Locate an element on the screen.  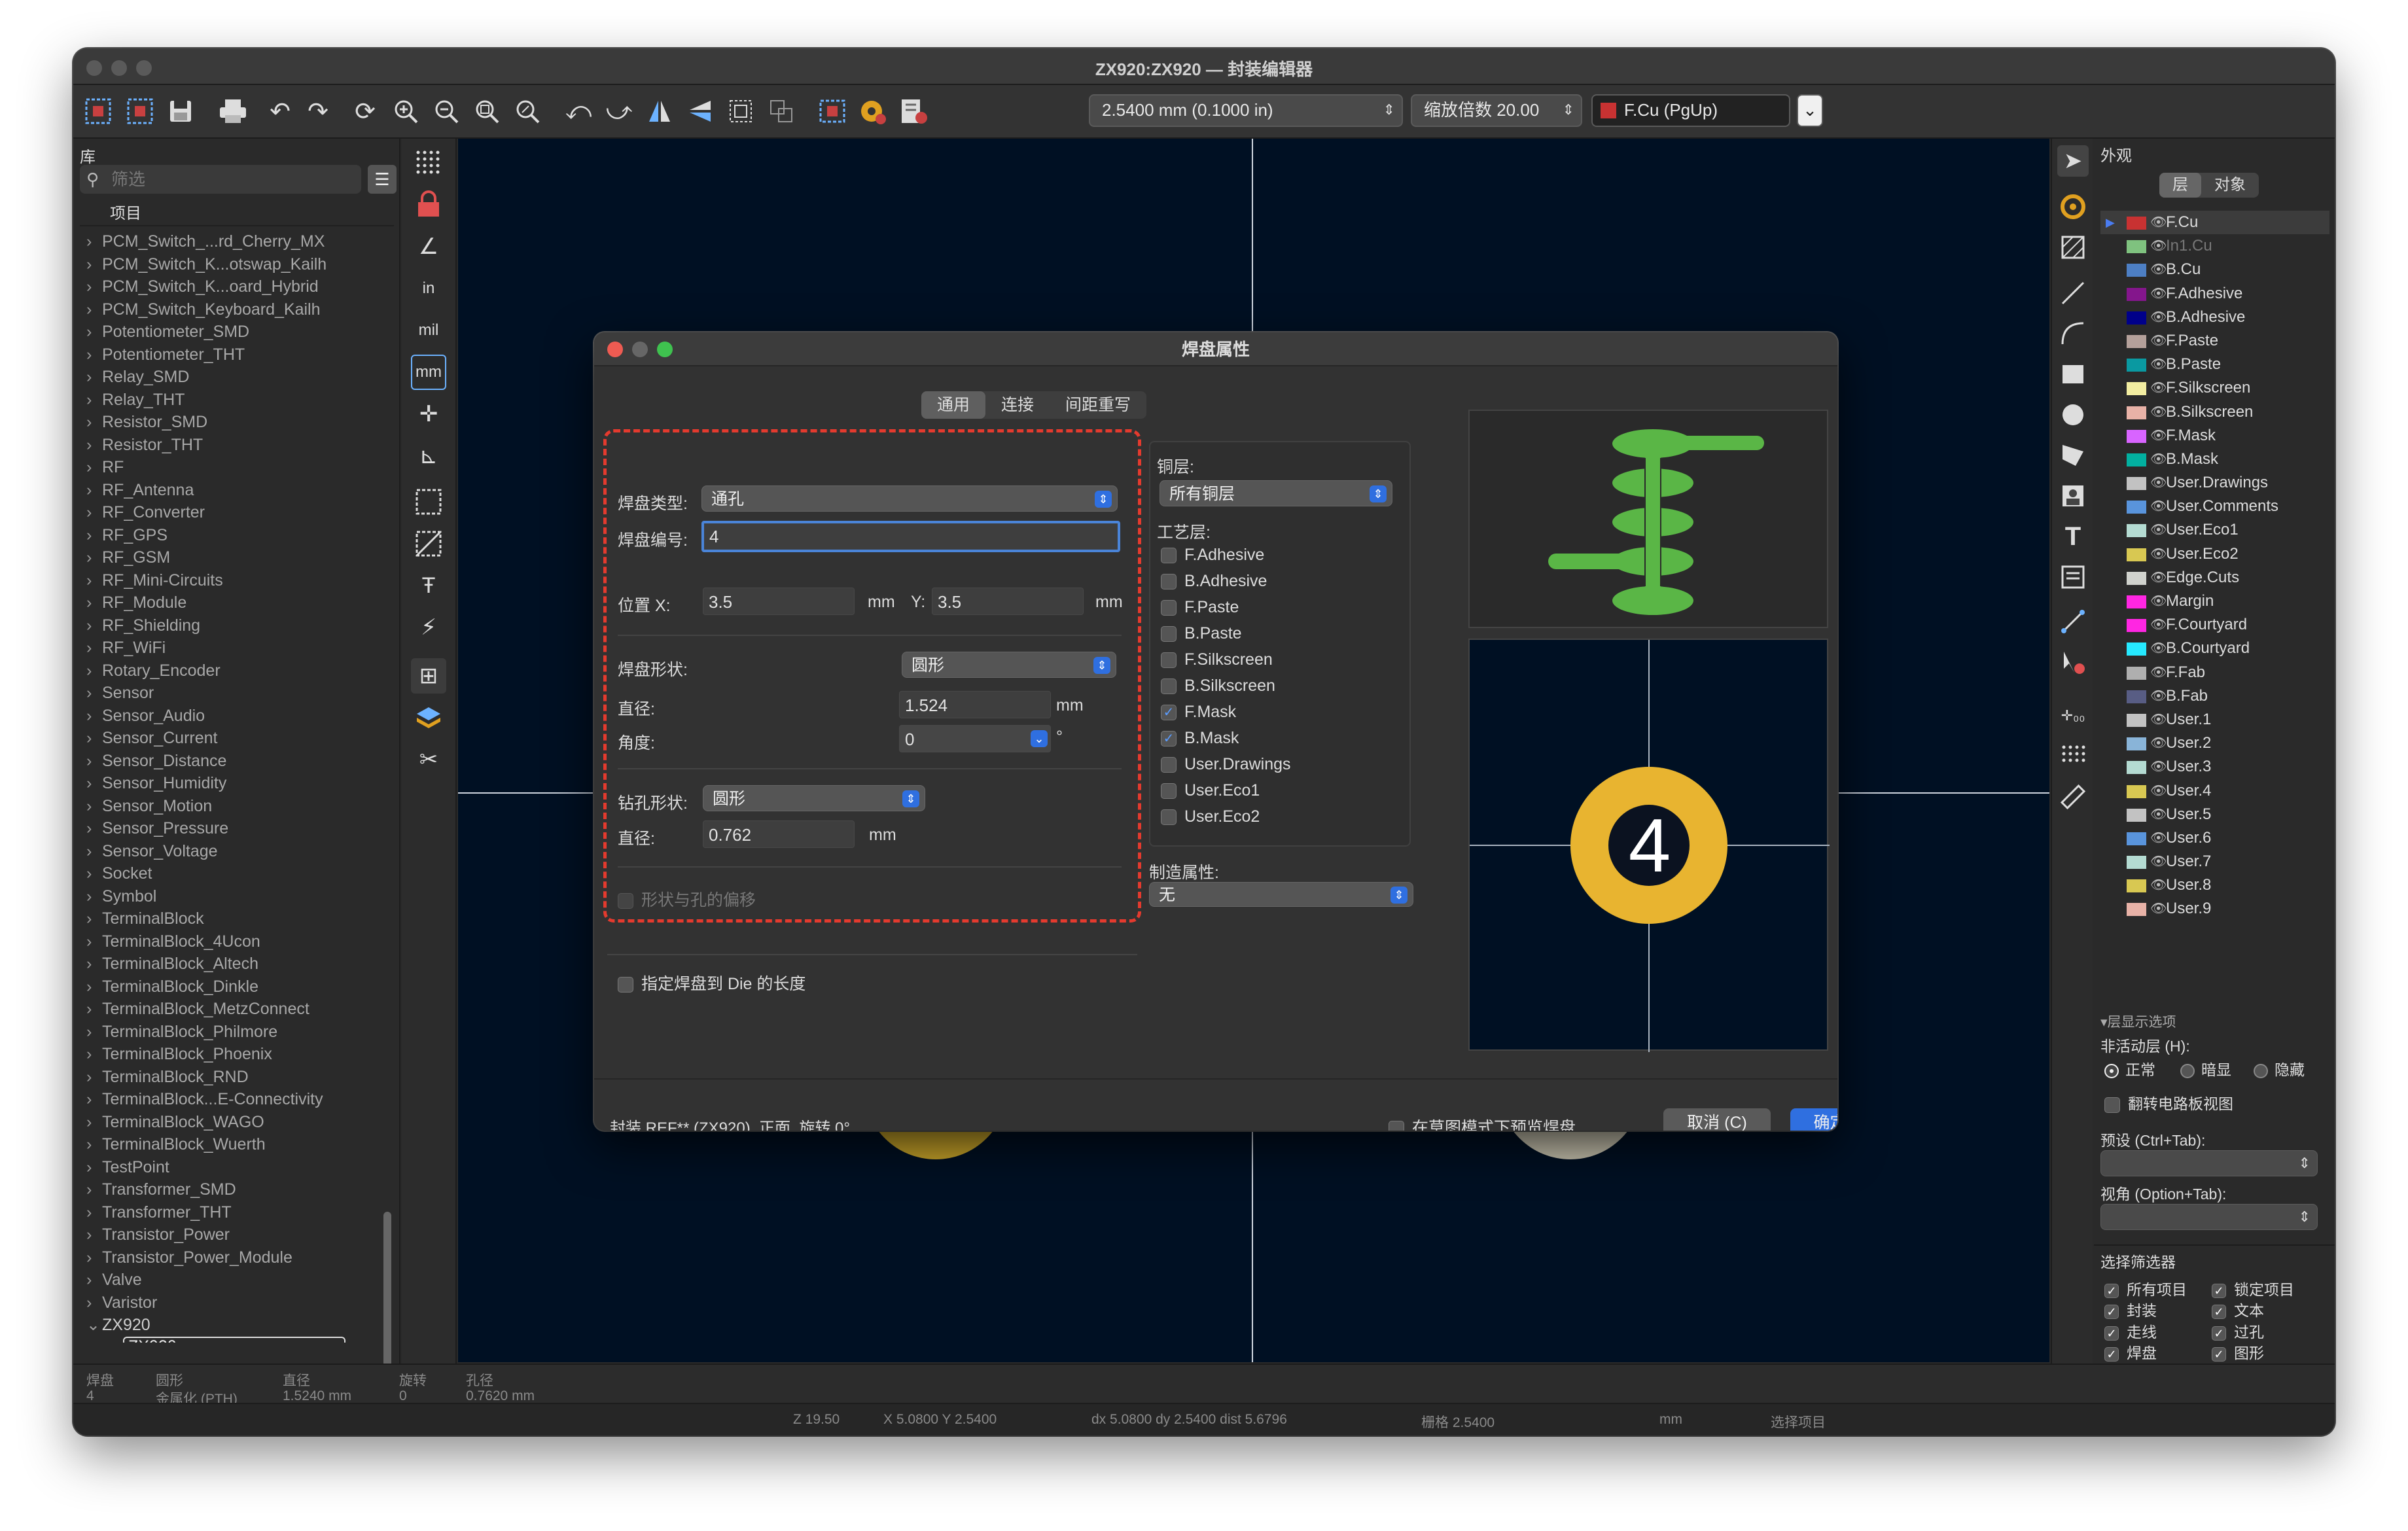
selection-filter-option: ✓ 图形 is located at coordinates (2238, 1352).